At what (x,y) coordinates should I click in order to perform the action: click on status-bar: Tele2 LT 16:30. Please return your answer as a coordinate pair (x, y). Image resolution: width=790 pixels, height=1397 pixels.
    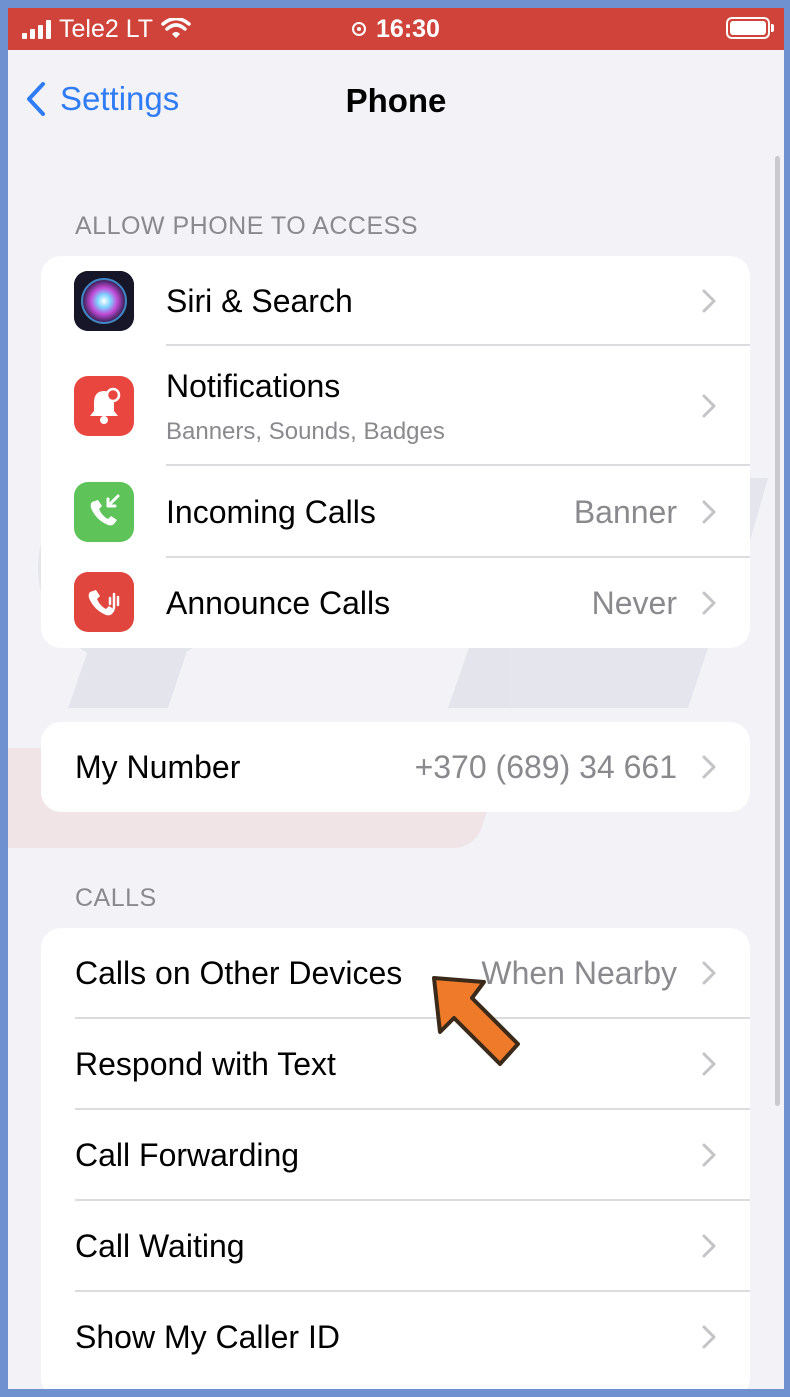
    Looking at the image, I should click on (396, 29).